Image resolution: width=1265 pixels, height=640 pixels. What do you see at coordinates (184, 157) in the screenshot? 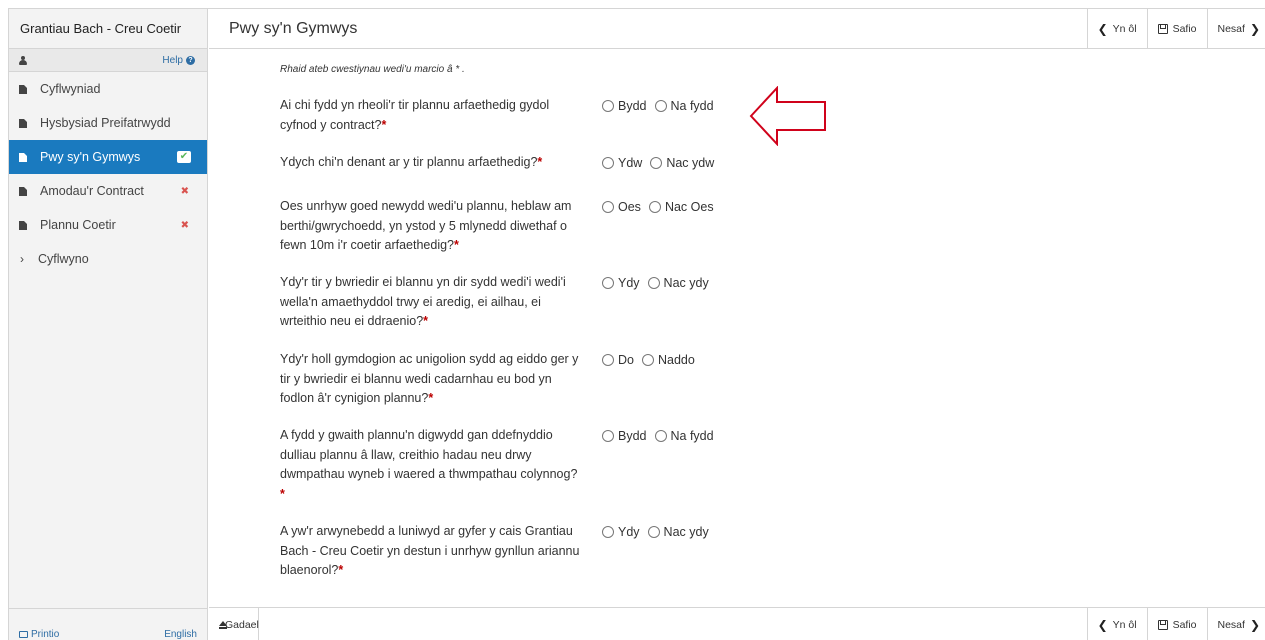
I see `check-icon: ✔` at bounding box center [184, 157].